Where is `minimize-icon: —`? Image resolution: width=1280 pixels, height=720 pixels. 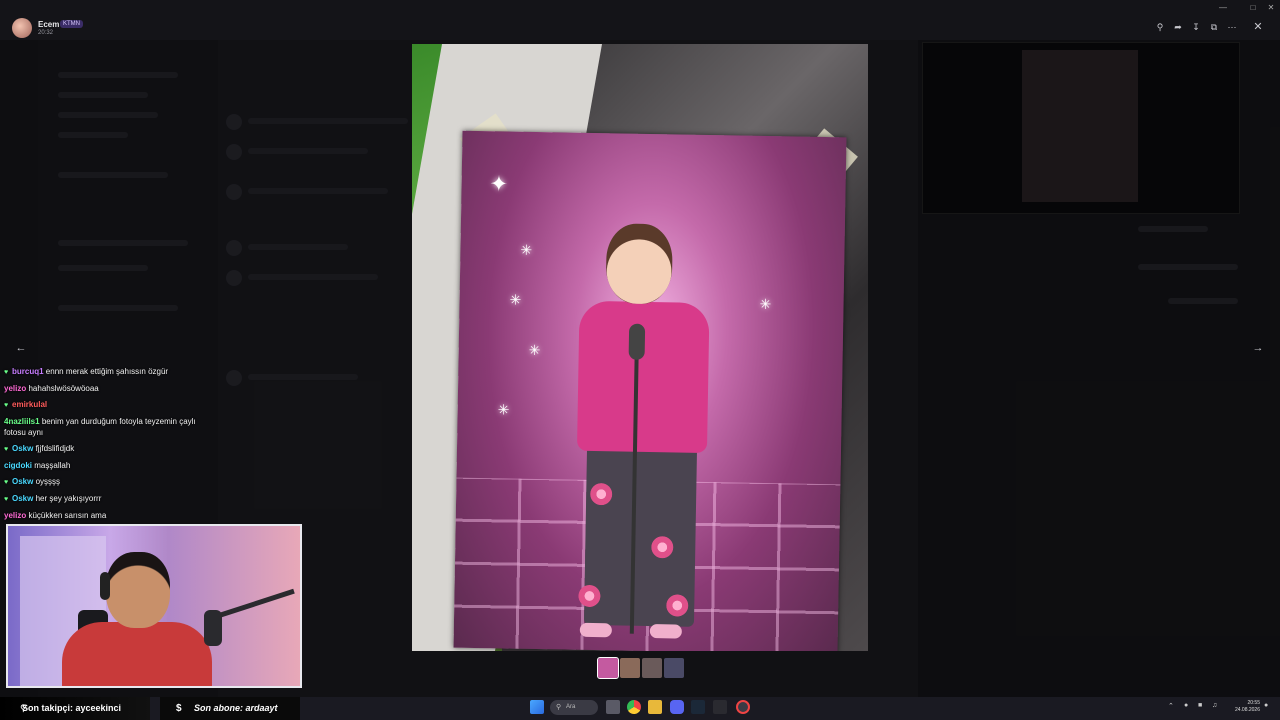 minimize-icon: — is located at coordinates (1223, 8).